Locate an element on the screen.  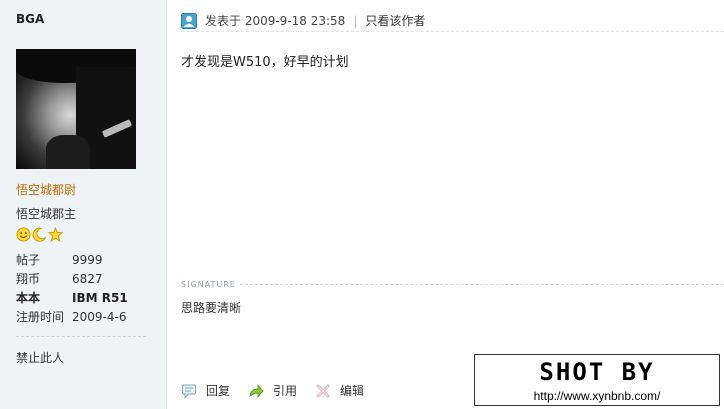
online-status-icon is located at coordinates (189, 20).